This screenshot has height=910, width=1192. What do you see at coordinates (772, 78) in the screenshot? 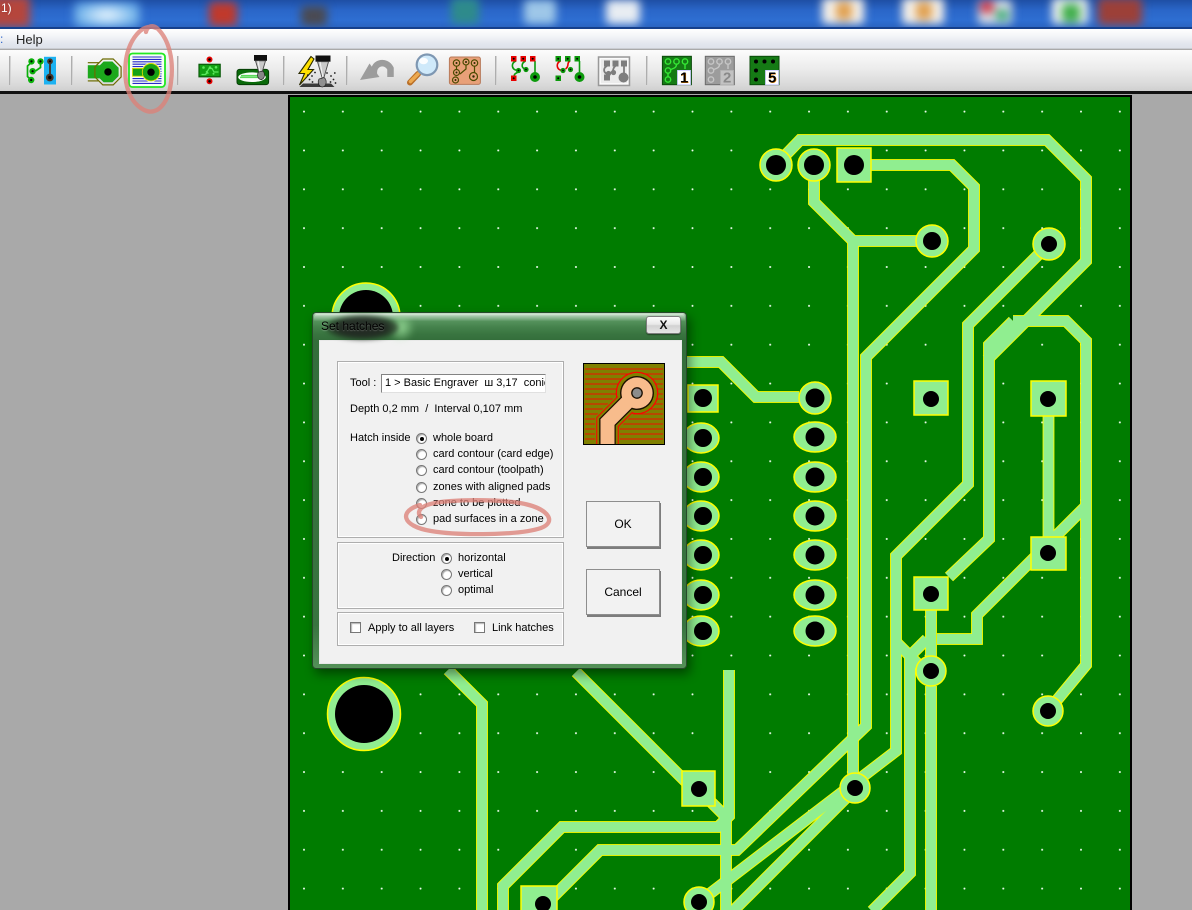
I see `svg-text: 5` at bounding box center [772, 78].